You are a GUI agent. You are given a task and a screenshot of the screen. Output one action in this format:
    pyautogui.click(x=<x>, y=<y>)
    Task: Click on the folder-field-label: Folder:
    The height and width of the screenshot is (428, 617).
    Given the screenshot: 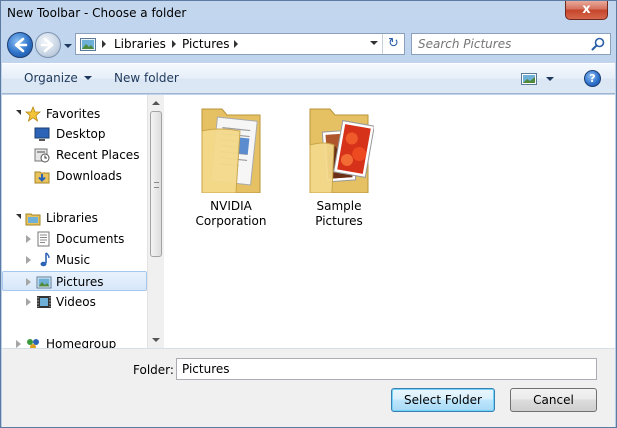 What is the action you would take?
    pyautogui.click(x=153, y=370)
    